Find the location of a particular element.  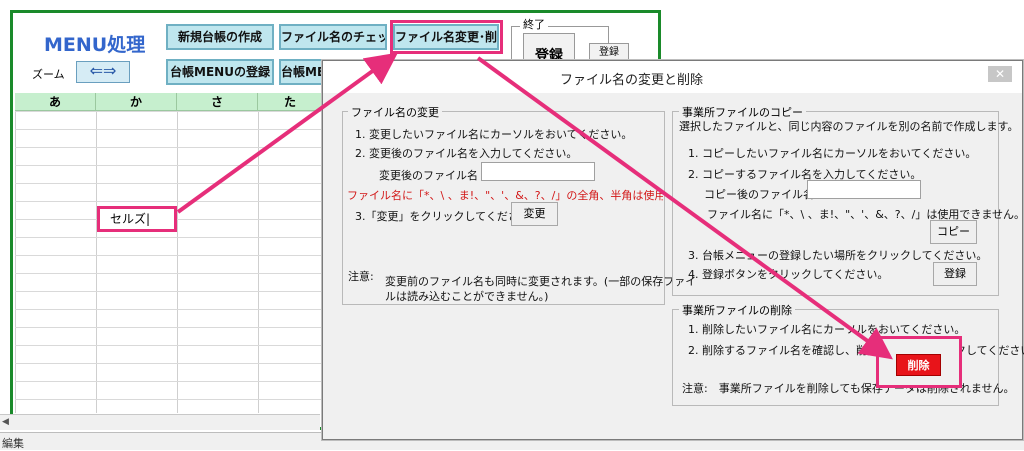

arrow-cell-to-button is located at coordinates (287, 133).